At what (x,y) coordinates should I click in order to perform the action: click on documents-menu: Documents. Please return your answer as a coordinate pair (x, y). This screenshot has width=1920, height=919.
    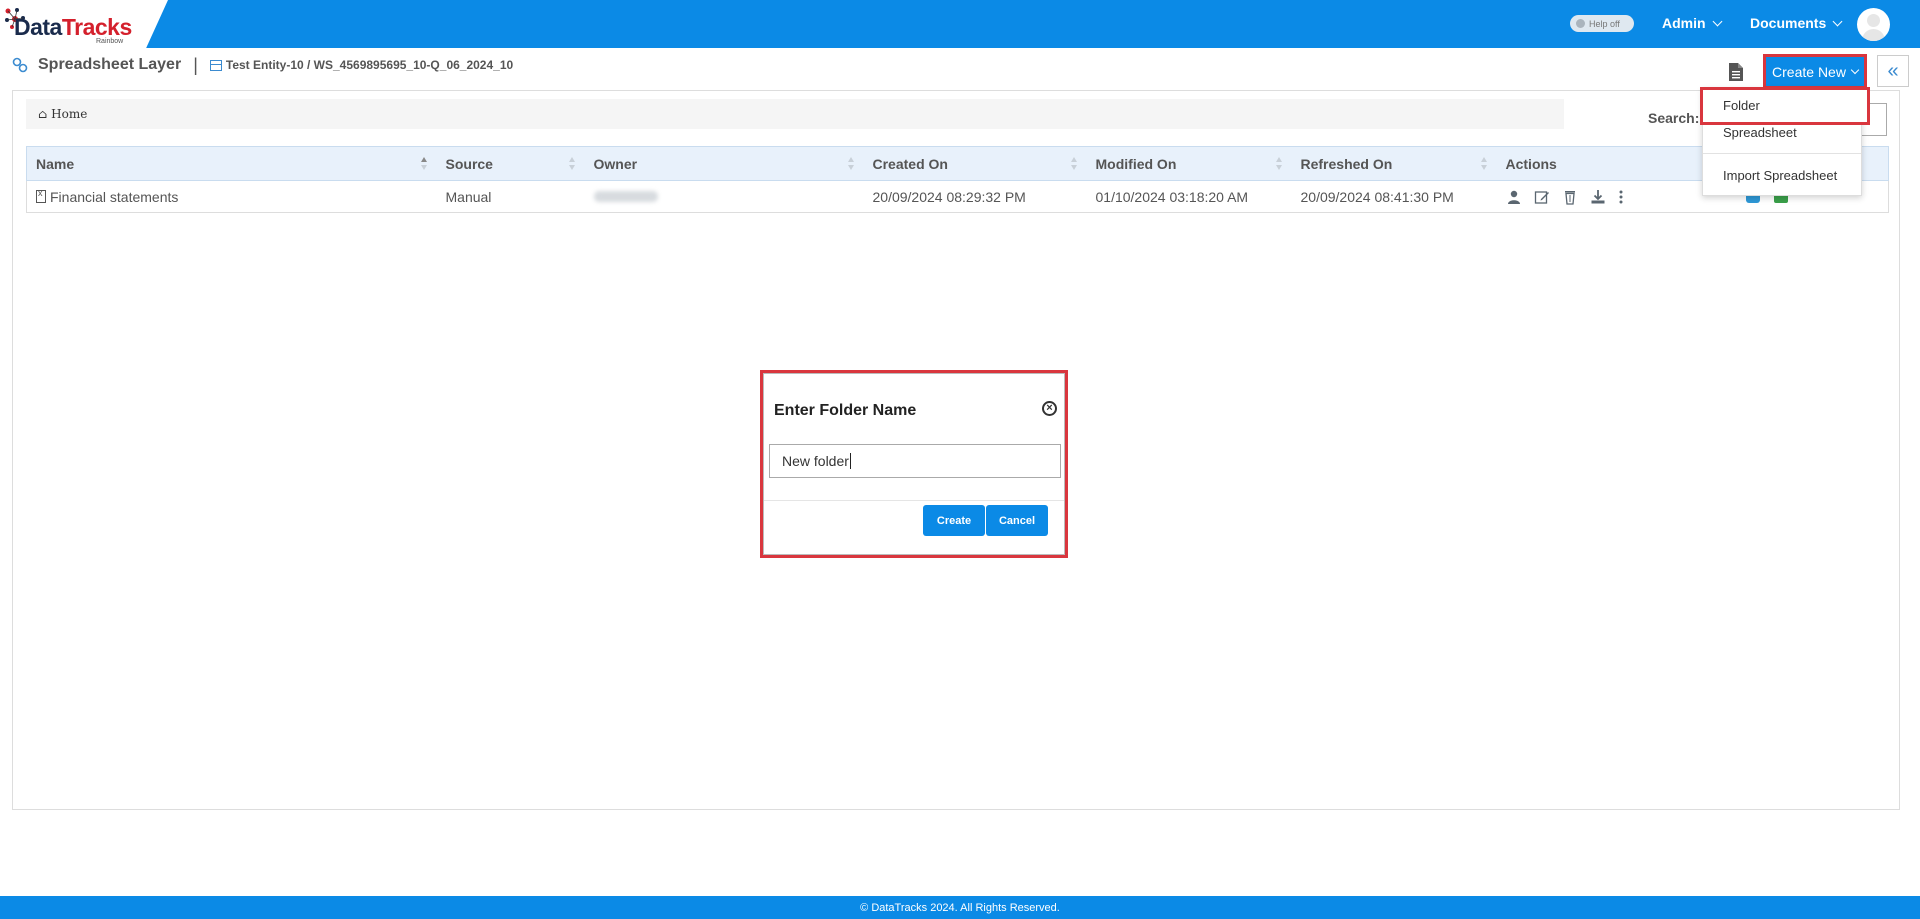
    Looking at the image, I should click on (1796, 23).